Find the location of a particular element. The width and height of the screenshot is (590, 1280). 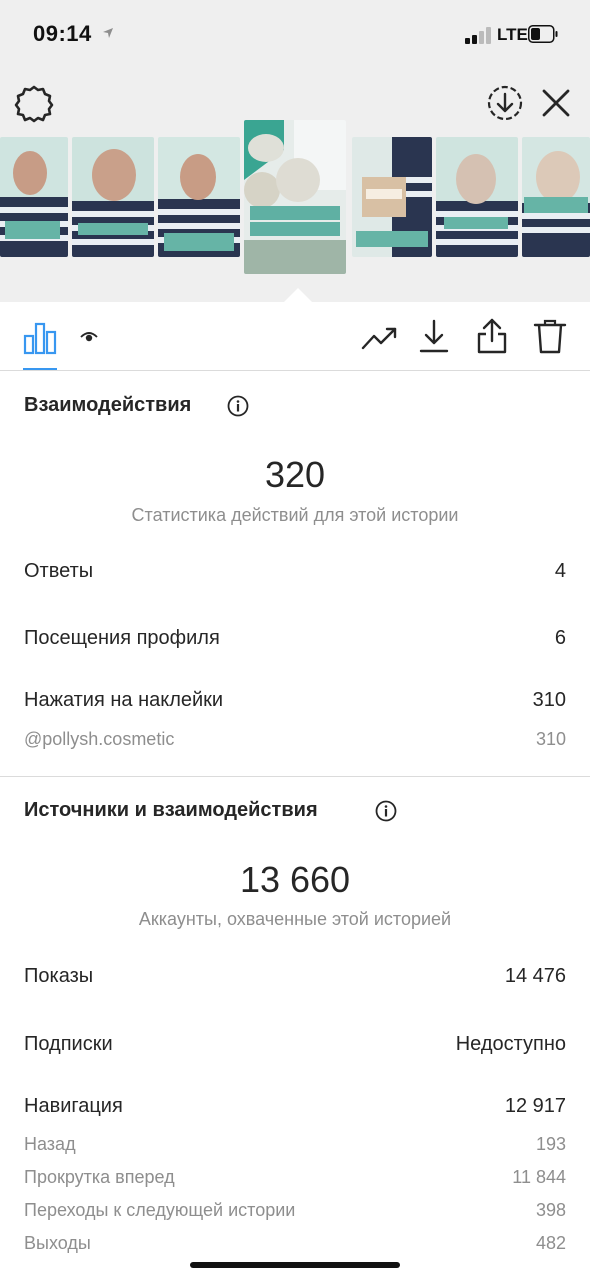

location-arrow-icon is located at coordinates (108, 33).